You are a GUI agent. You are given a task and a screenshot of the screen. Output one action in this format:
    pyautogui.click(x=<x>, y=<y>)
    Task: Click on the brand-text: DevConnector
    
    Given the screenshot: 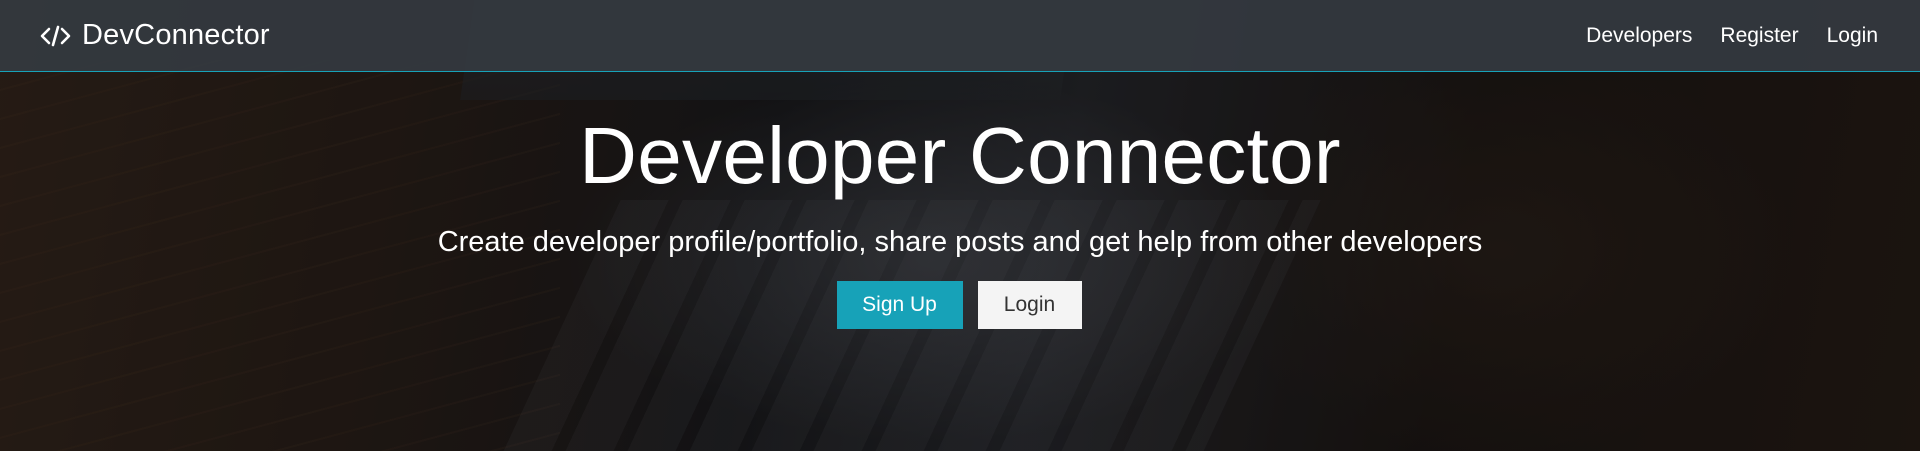 What is the action you would take?
    pyautogui.click(x=176, y=35)
    